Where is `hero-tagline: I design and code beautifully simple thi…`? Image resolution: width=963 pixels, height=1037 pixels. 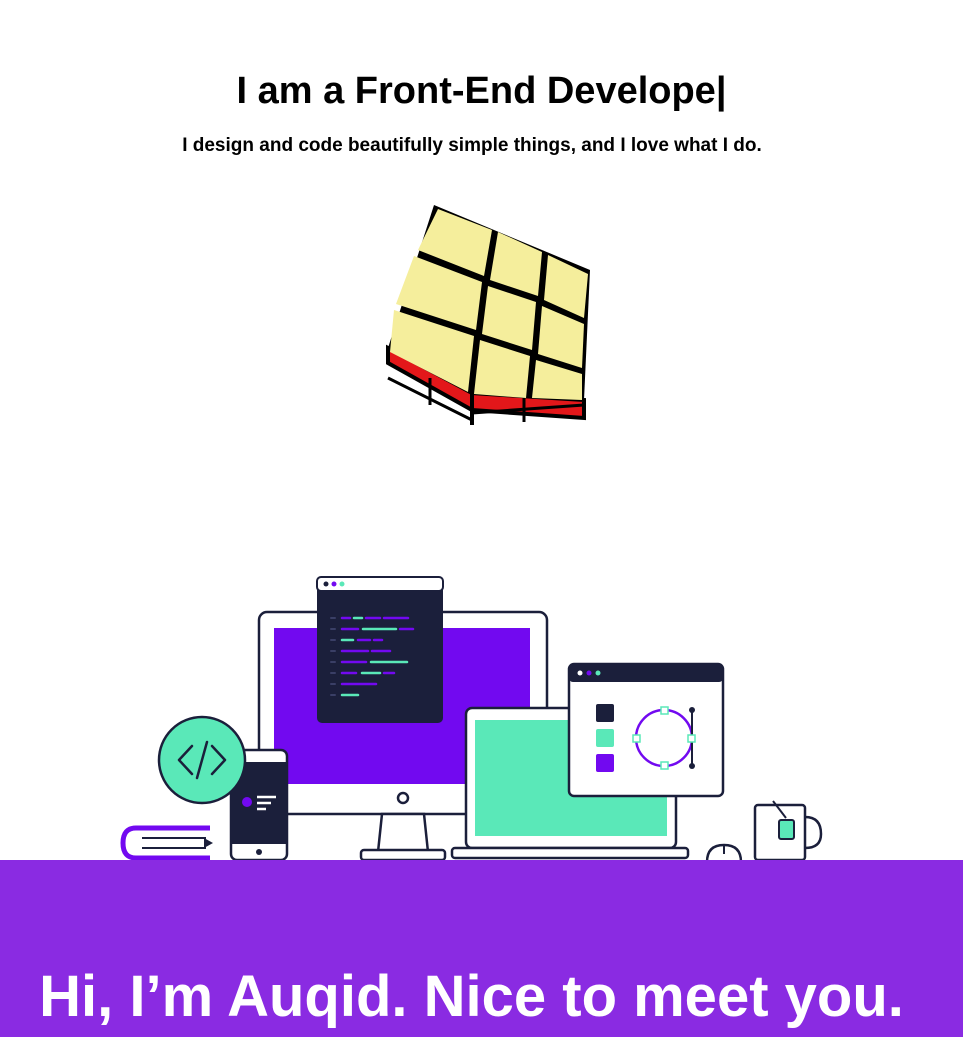 hero-tagline: I design and code beautifully simple thi… is located at coordinates (472, 145).